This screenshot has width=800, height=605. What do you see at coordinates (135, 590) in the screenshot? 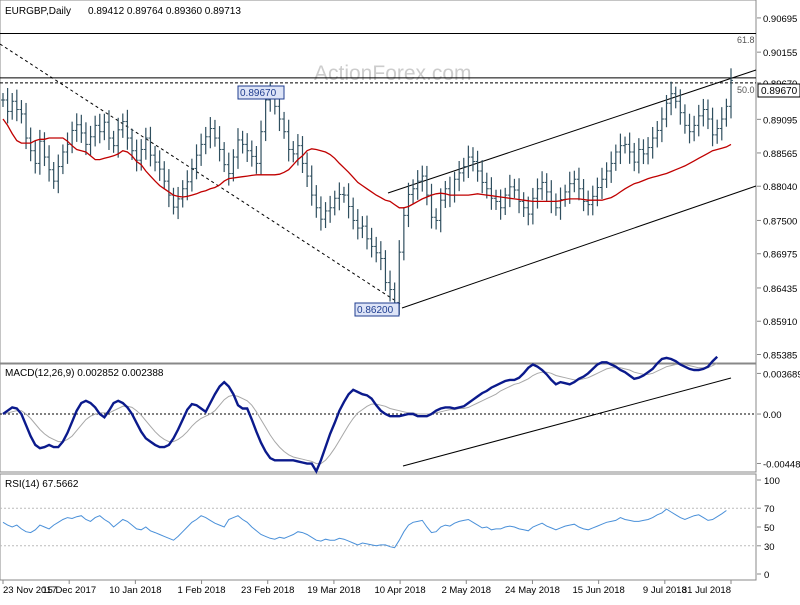
I see `date-tick-label: 10 Jan 2018` at bounding box center [135, 590].